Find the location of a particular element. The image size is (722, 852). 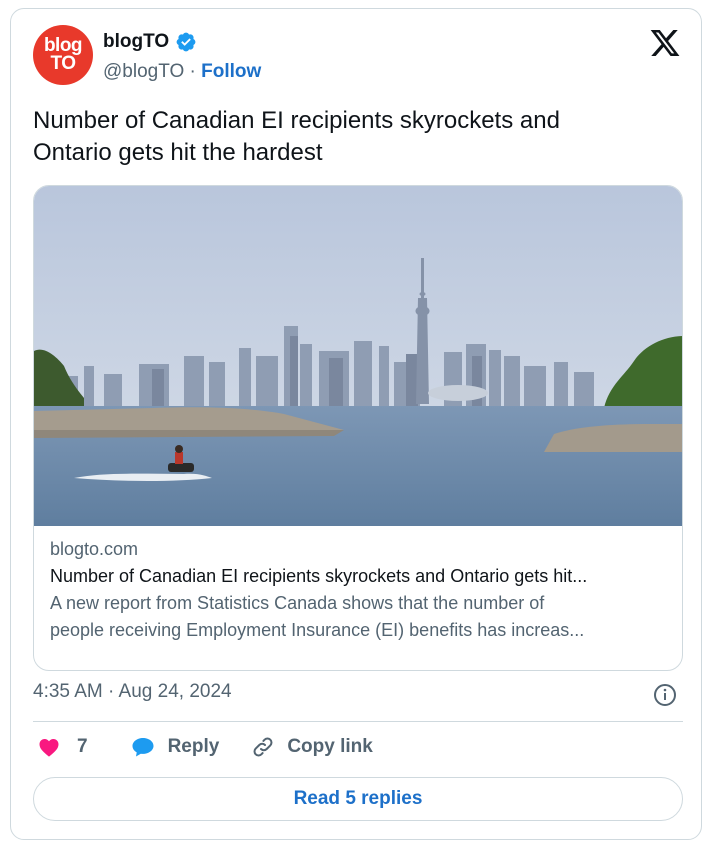

reply-button: Reply is located at coordinates (175, 747).